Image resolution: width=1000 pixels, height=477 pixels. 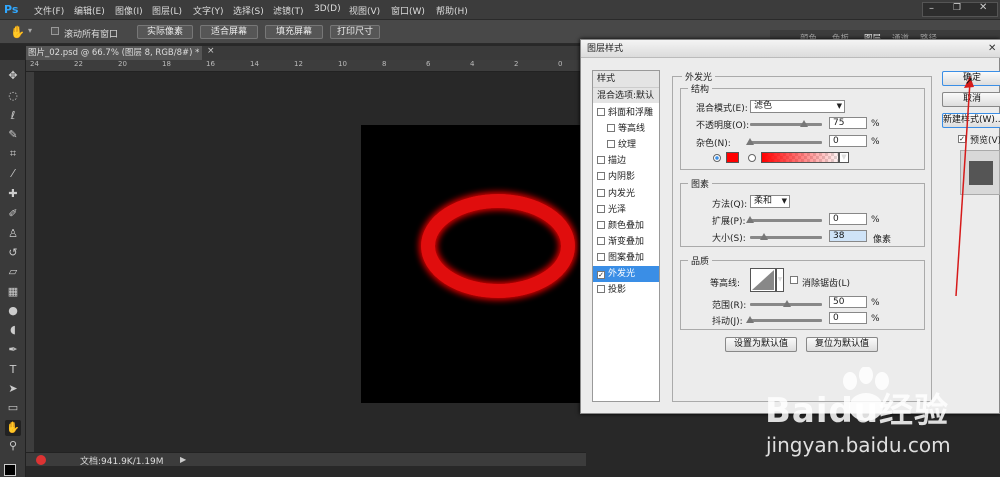 What do you see at coordinates (732, 157) in the screenshot?
I see `glow-color-swatch` at bounding box center [732, 157].